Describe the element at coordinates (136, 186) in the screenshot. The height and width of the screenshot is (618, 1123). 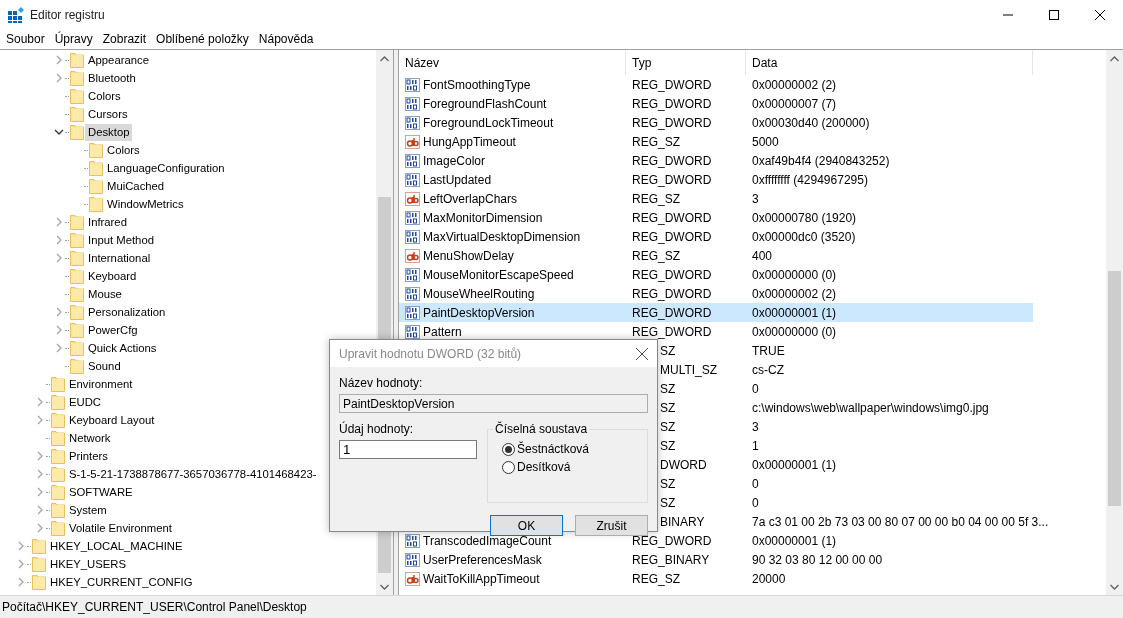
I see `tree-item: MuiCached` at that location.